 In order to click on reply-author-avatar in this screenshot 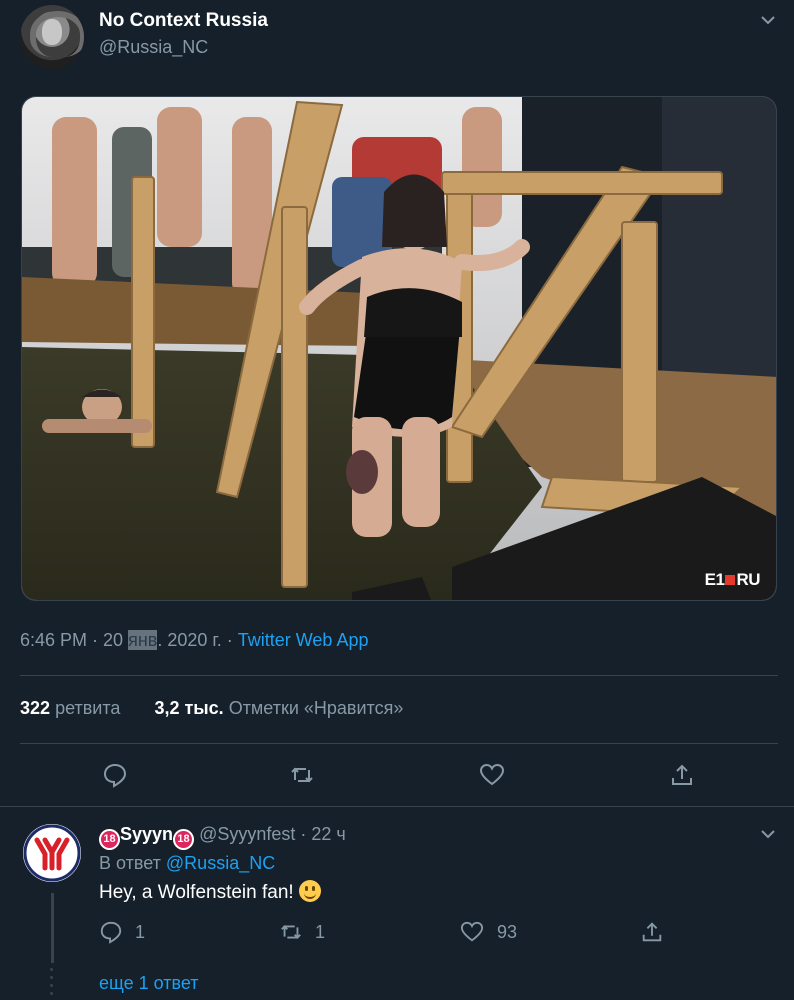, I will do `click(52, 853)`.